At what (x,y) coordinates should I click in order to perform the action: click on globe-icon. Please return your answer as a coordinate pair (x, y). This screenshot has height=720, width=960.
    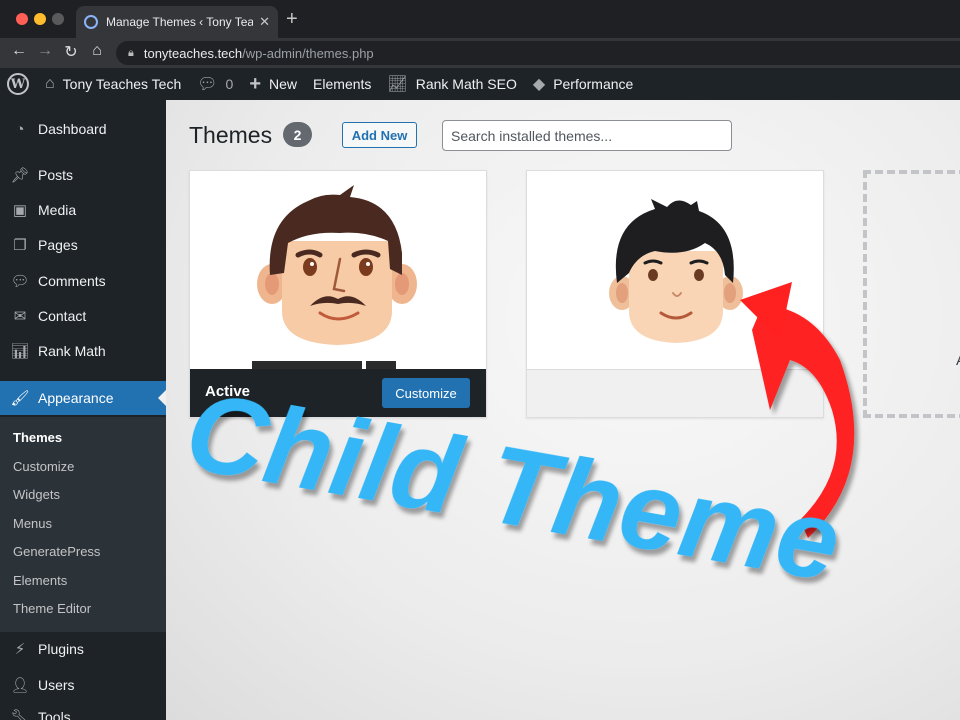
    Looking at the image, I should click on (91, 22).